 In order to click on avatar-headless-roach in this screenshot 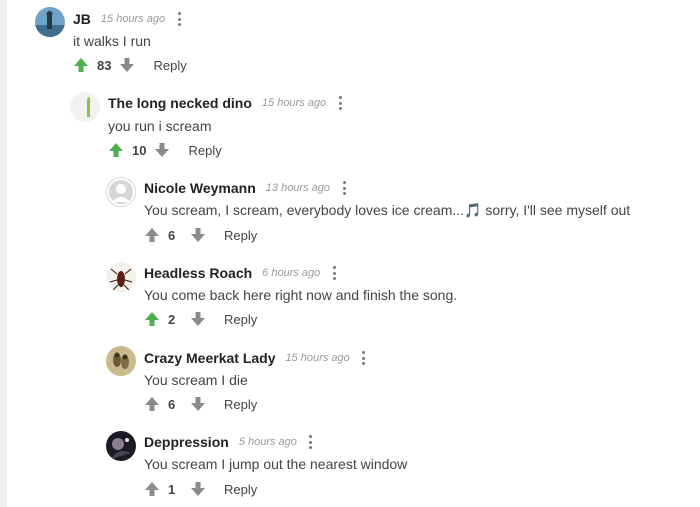, I will do `click(121, 277)`.